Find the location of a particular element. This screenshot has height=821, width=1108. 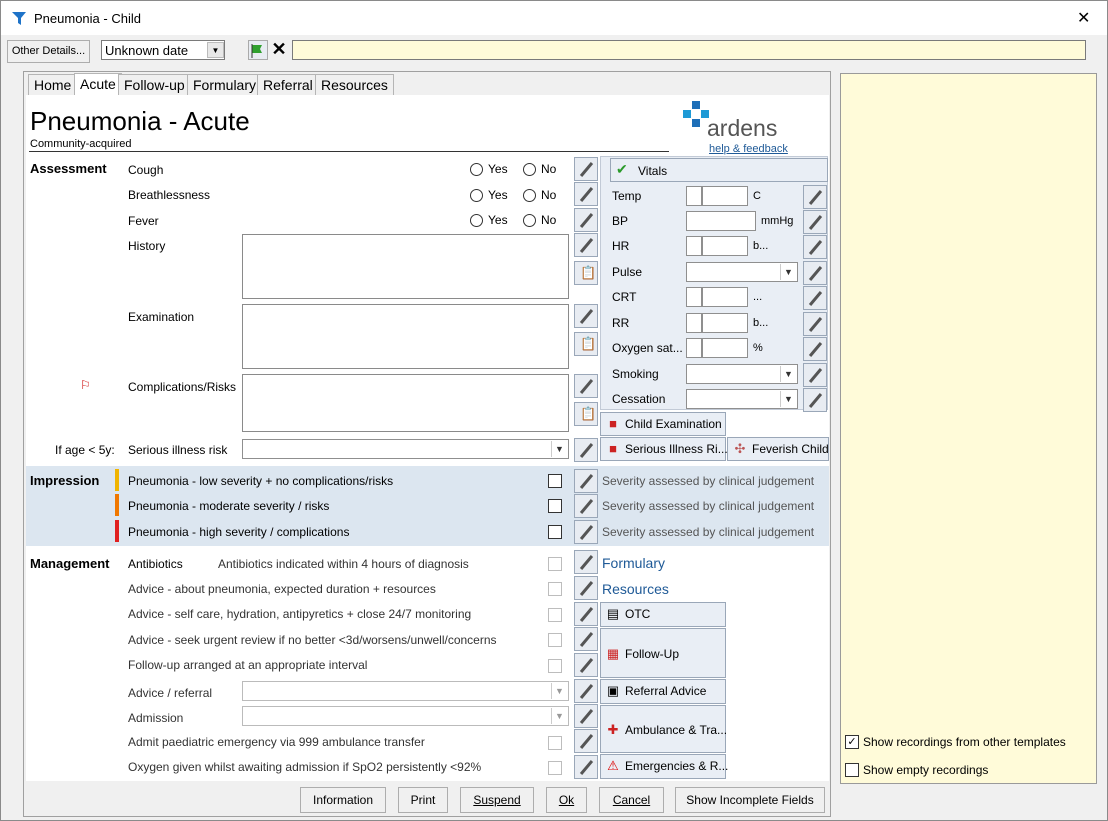

date-select: Unknown date ▼ is located at coordinates (163, 50).